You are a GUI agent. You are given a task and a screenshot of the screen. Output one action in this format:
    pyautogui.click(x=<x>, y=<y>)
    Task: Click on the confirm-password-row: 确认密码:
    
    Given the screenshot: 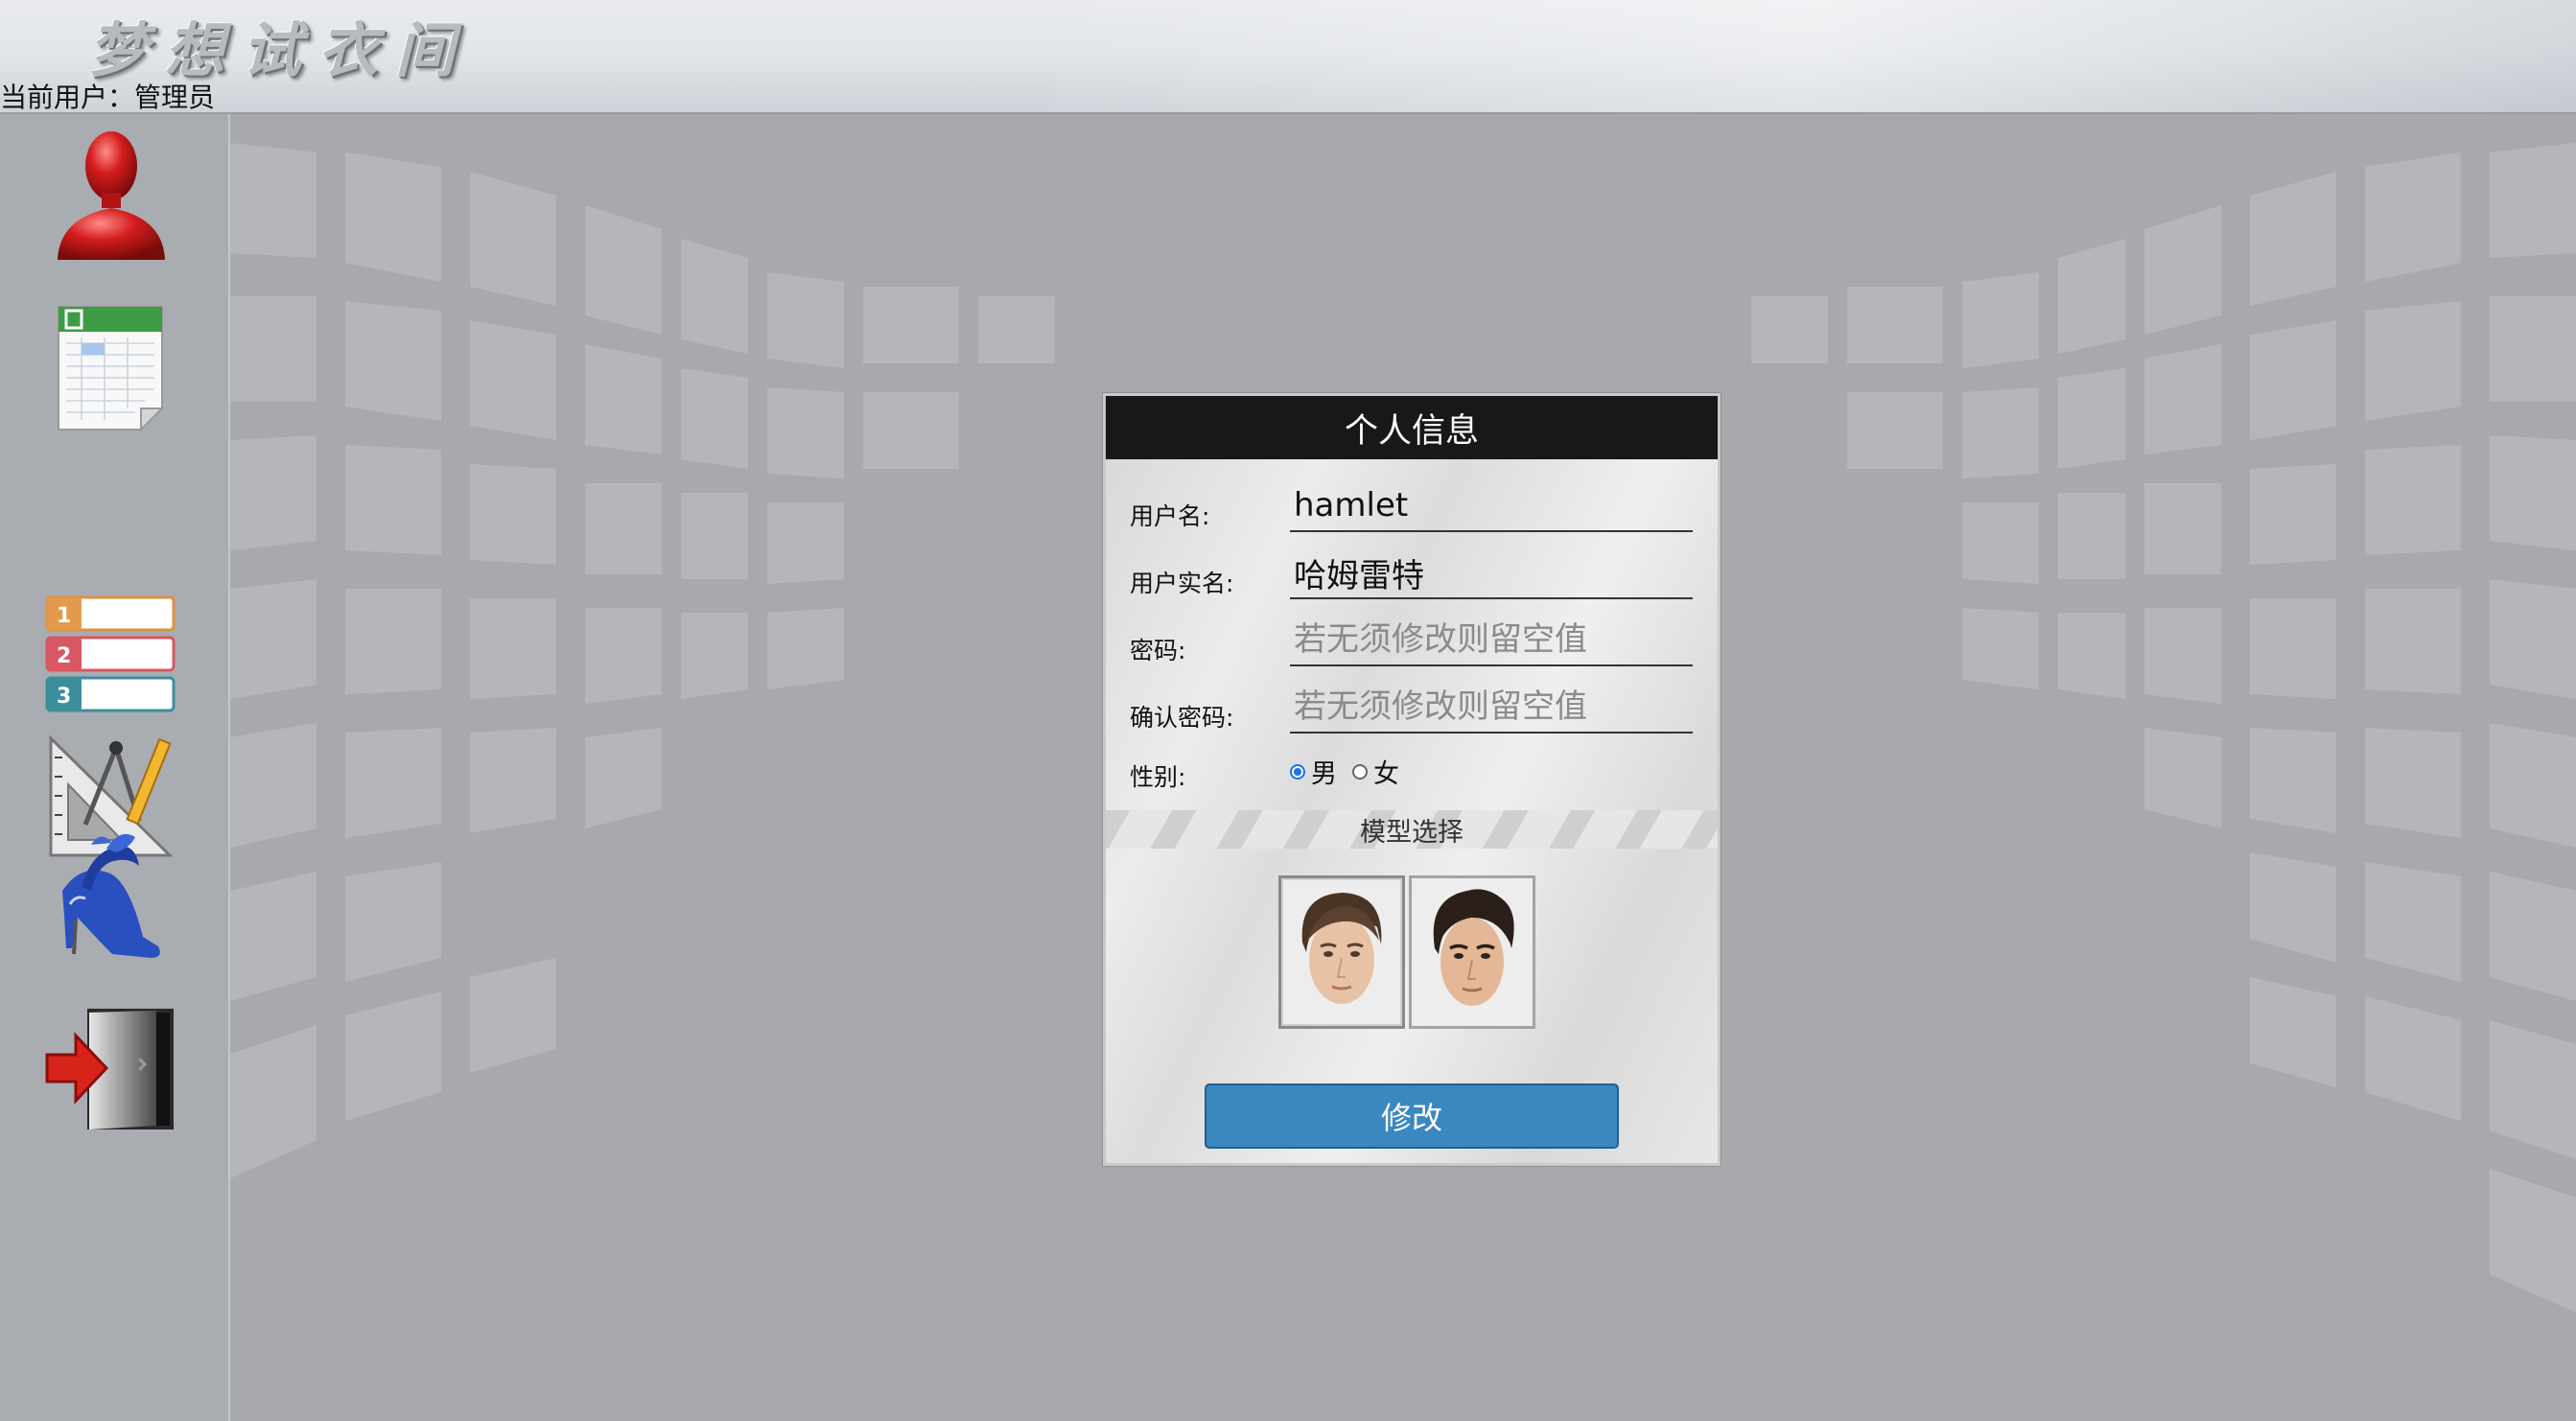 What is the action you would take?
    pyautogui.click(x=1413, y=711)
    